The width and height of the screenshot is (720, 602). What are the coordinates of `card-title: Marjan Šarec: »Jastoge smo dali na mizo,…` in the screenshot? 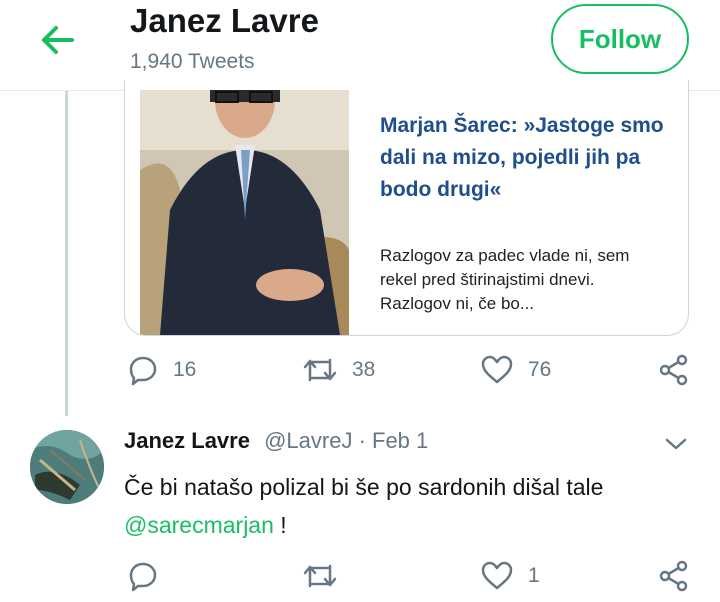 It's located at (522, 157).